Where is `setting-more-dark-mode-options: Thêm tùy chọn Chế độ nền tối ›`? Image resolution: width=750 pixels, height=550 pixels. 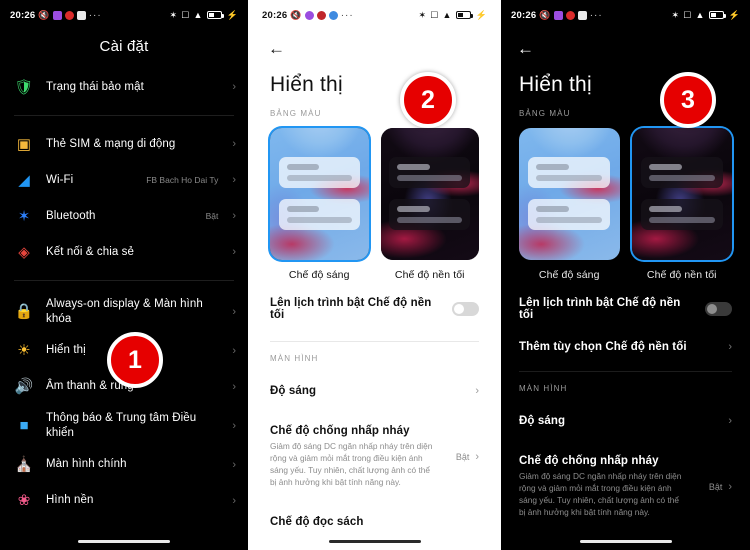
setting-more-dark-mode-options: Thêm tùy chọn Chế độ nền tối › is located at coordinates (625, 352).